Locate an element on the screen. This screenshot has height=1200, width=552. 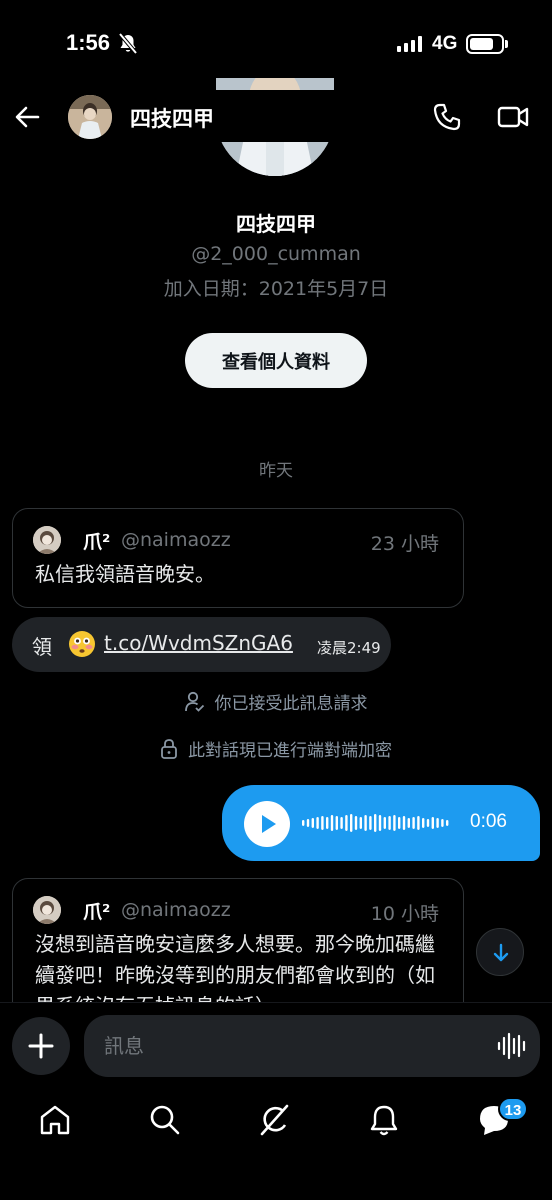
conversation-header: 四技四甲 is located at coordinates (276, 116).